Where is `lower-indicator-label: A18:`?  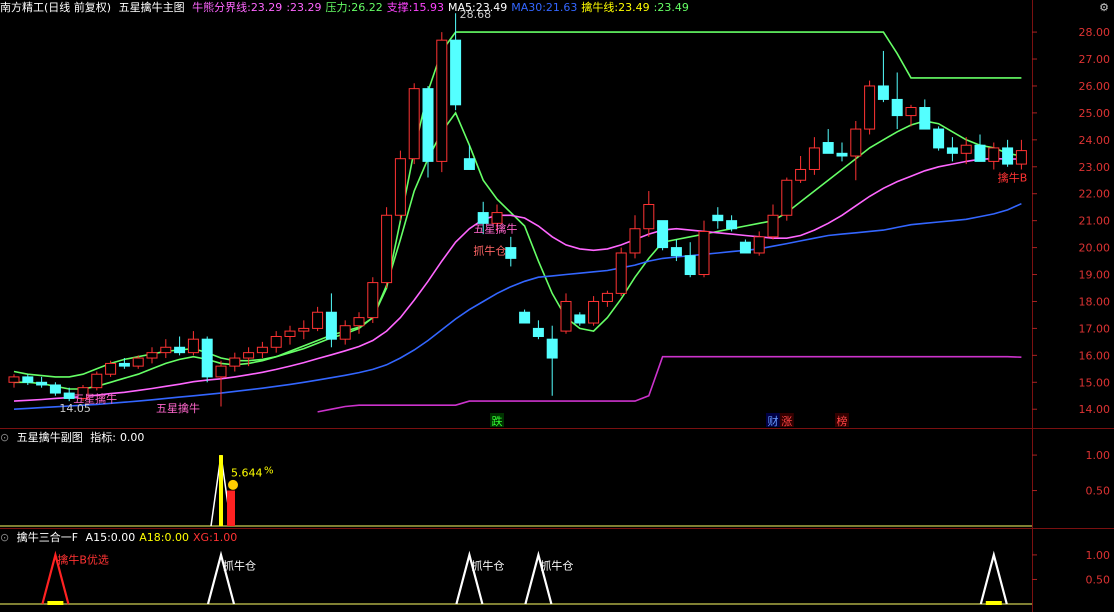
lower-indicator-label: A18: is located at coordinates (152, 537).